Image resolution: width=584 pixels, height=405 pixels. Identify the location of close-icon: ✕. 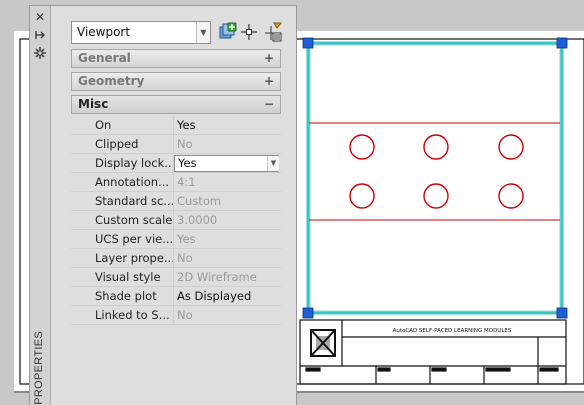
(40, 17).